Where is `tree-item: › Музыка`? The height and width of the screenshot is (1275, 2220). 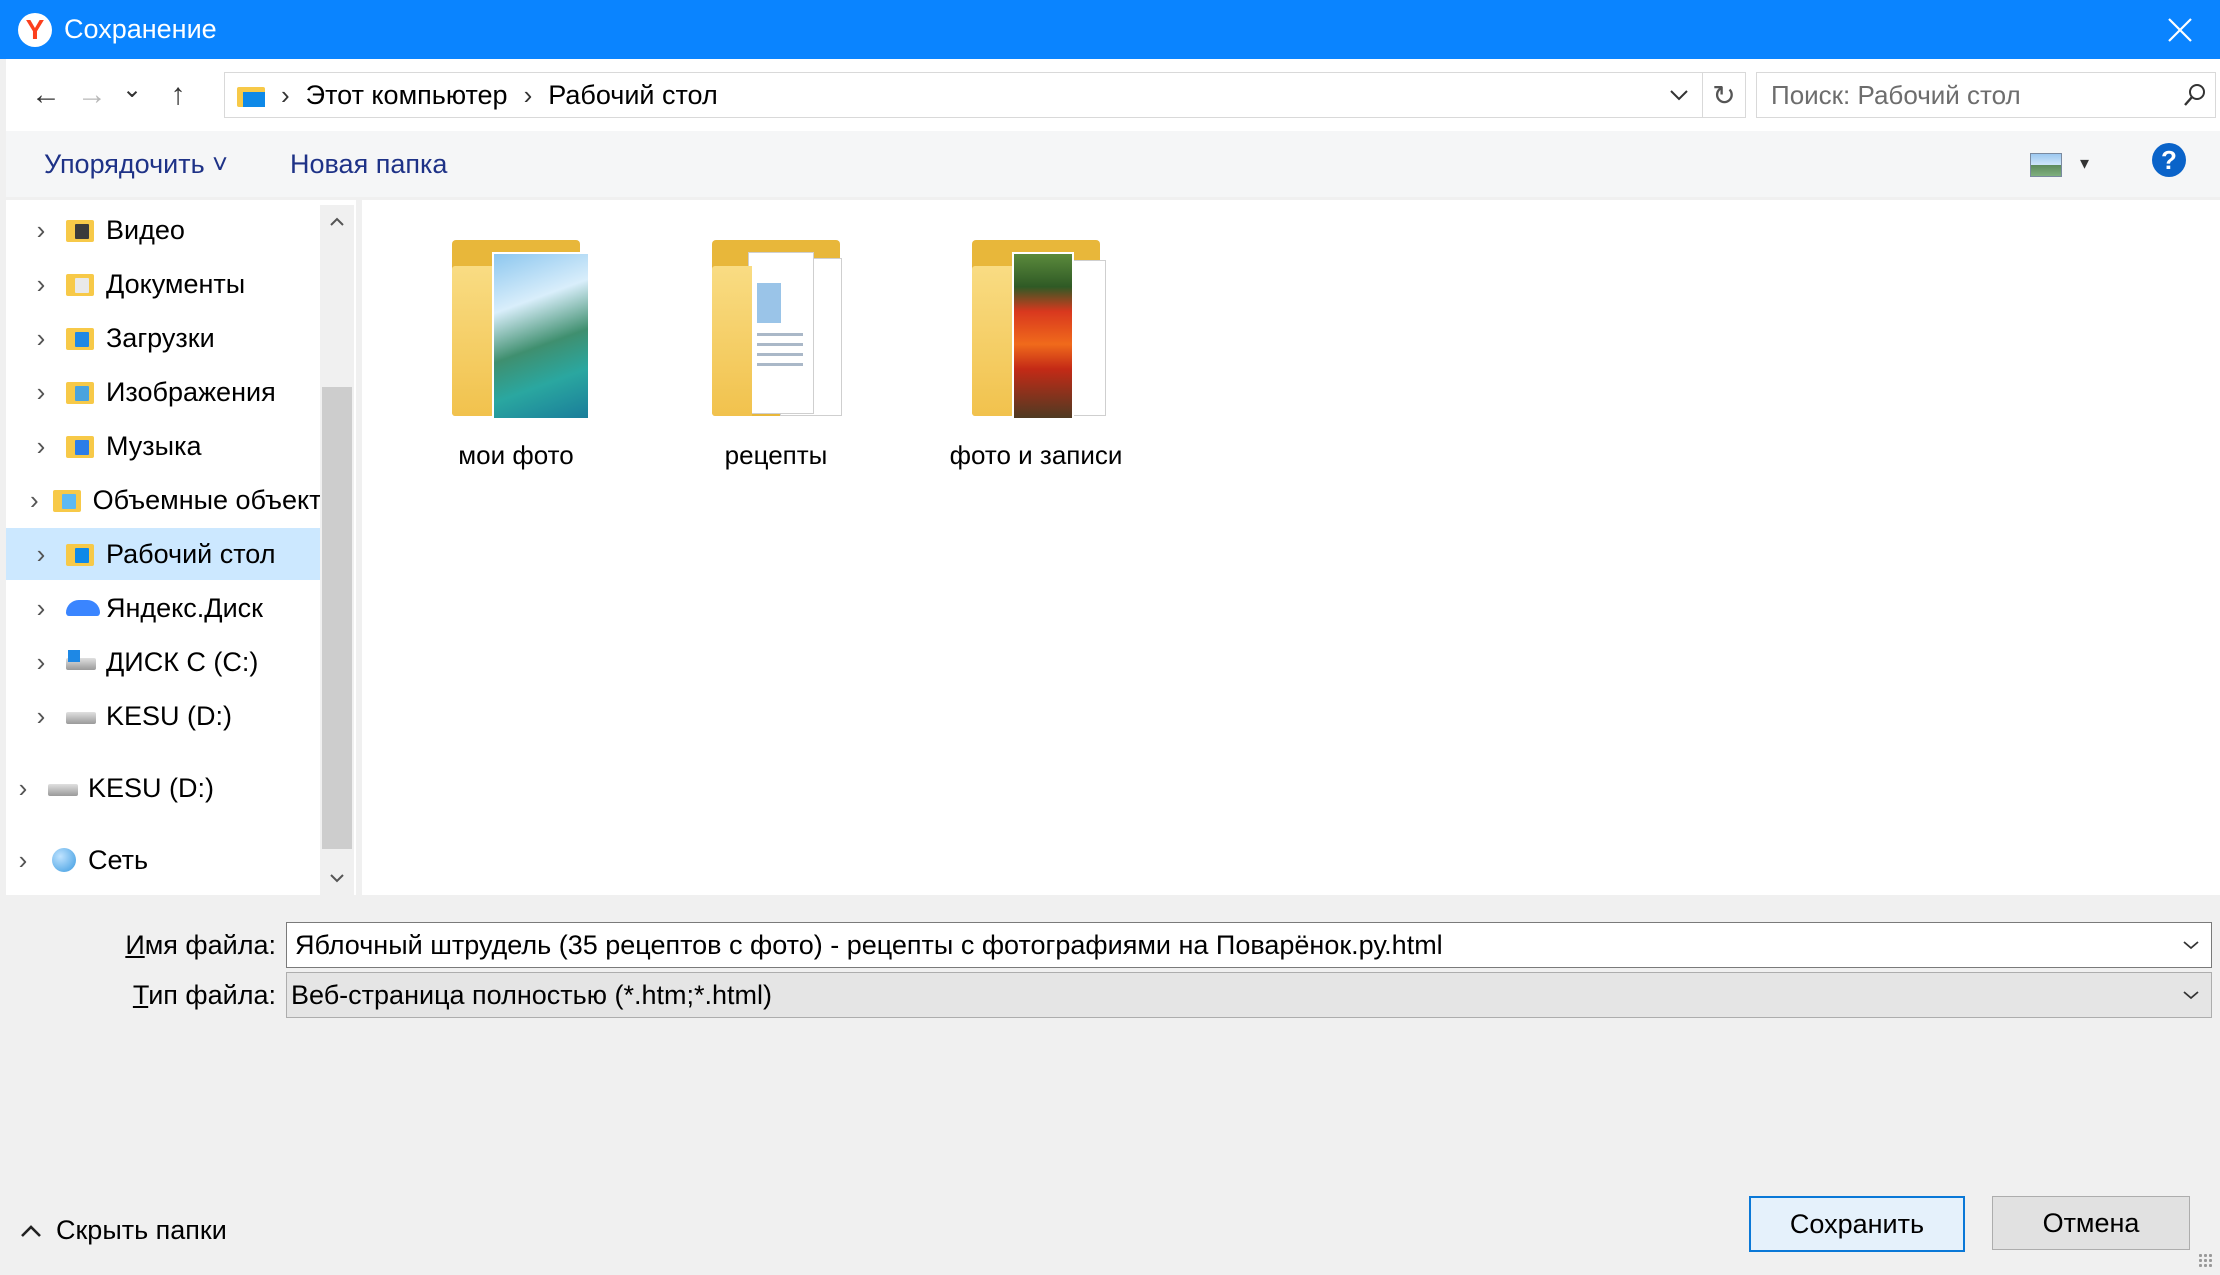
tree-item: › Музыка is located at coordinates (164, 446).